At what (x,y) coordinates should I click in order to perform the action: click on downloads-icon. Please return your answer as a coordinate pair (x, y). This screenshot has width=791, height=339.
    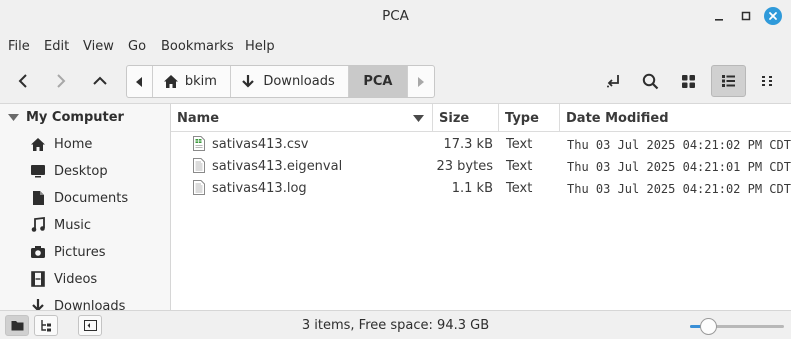
    Looking at the image, I should click on (38, 304).